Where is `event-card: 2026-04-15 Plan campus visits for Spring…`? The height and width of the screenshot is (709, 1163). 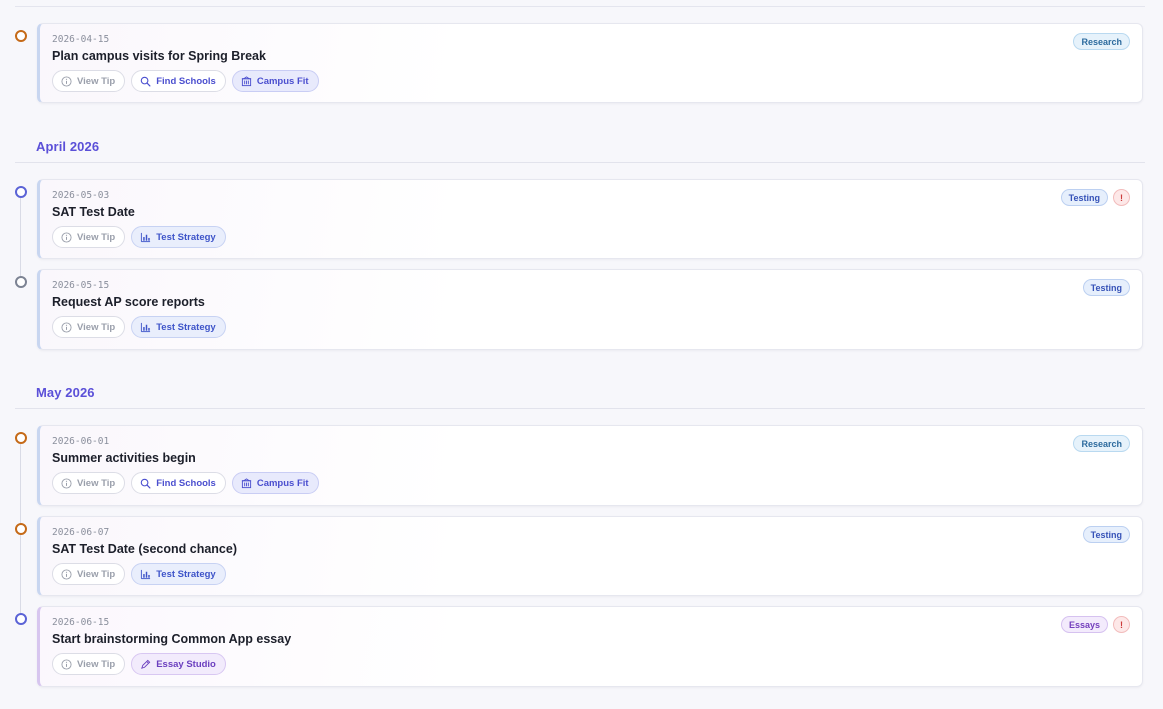
event-card: 2026-04-15 Plan campus visits for Spring… is located at coordinates (590, 63).